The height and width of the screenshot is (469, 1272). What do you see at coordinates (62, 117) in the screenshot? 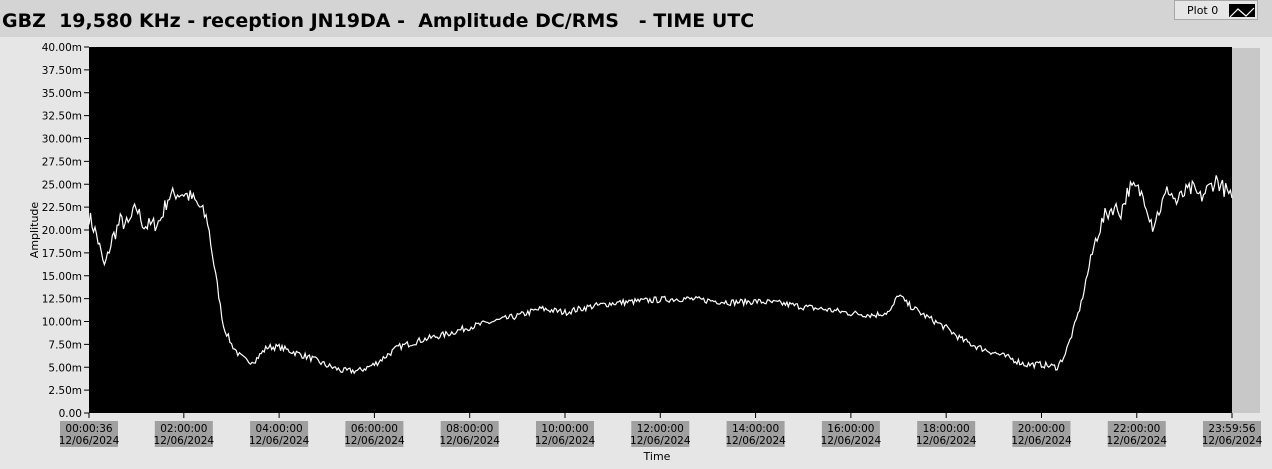
I see `y-tick-label: 32.50m` at bounding box center [62, 117].